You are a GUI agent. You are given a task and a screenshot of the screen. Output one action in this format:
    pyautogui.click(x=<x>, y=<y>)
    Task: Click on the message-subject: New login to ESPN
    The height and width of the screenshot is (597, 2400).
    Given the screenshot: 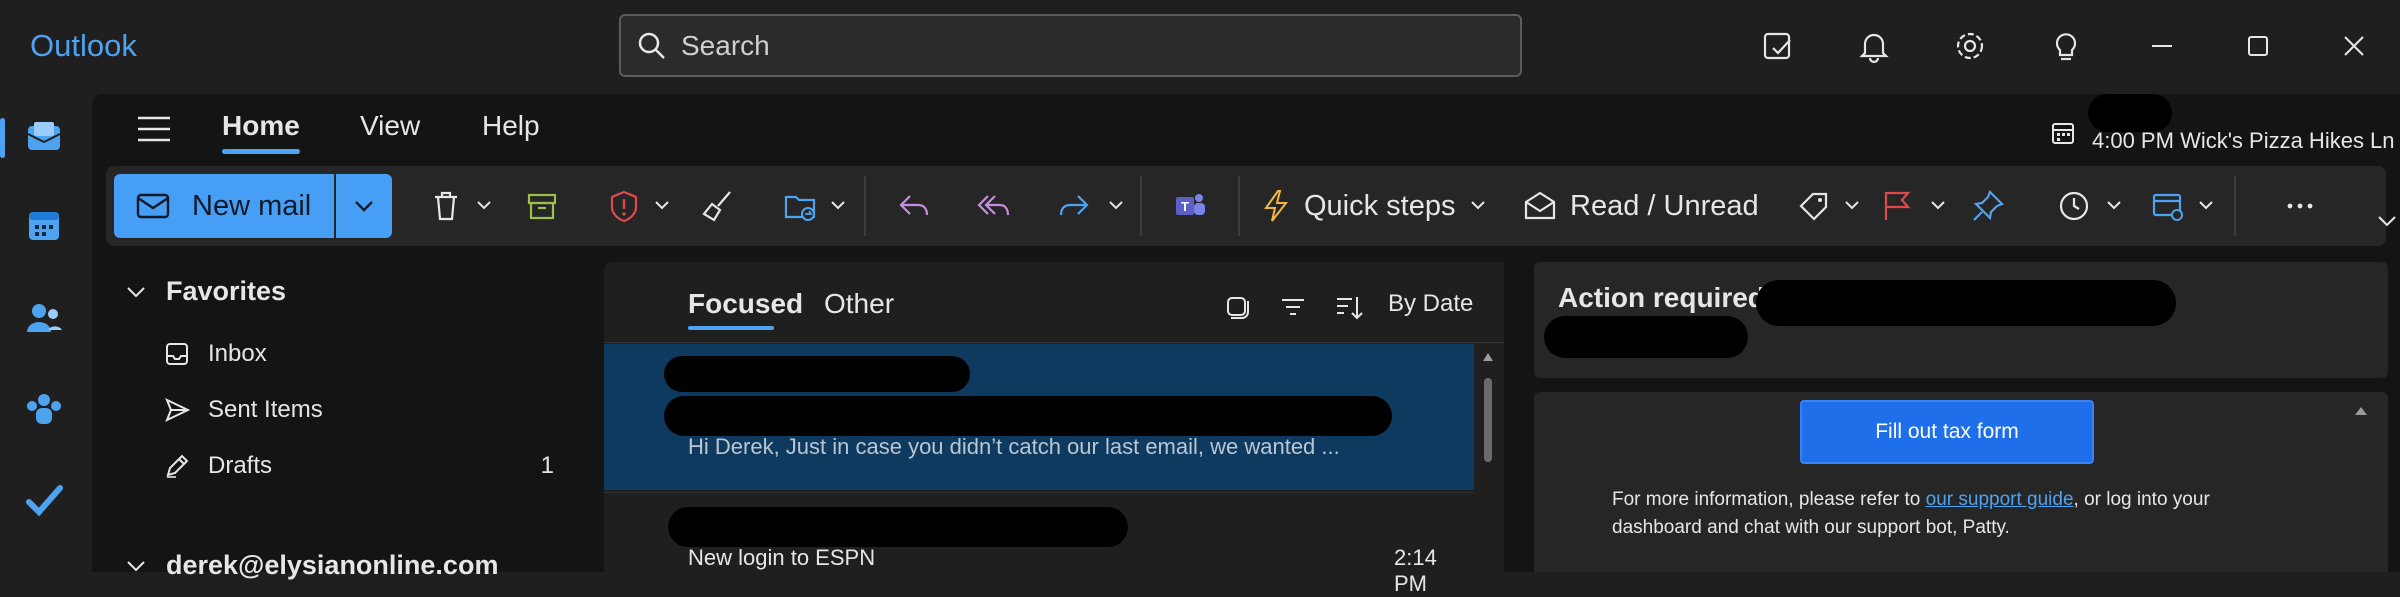 What is the action you would take?
    pyautogui.click(x=782, y=557)
    